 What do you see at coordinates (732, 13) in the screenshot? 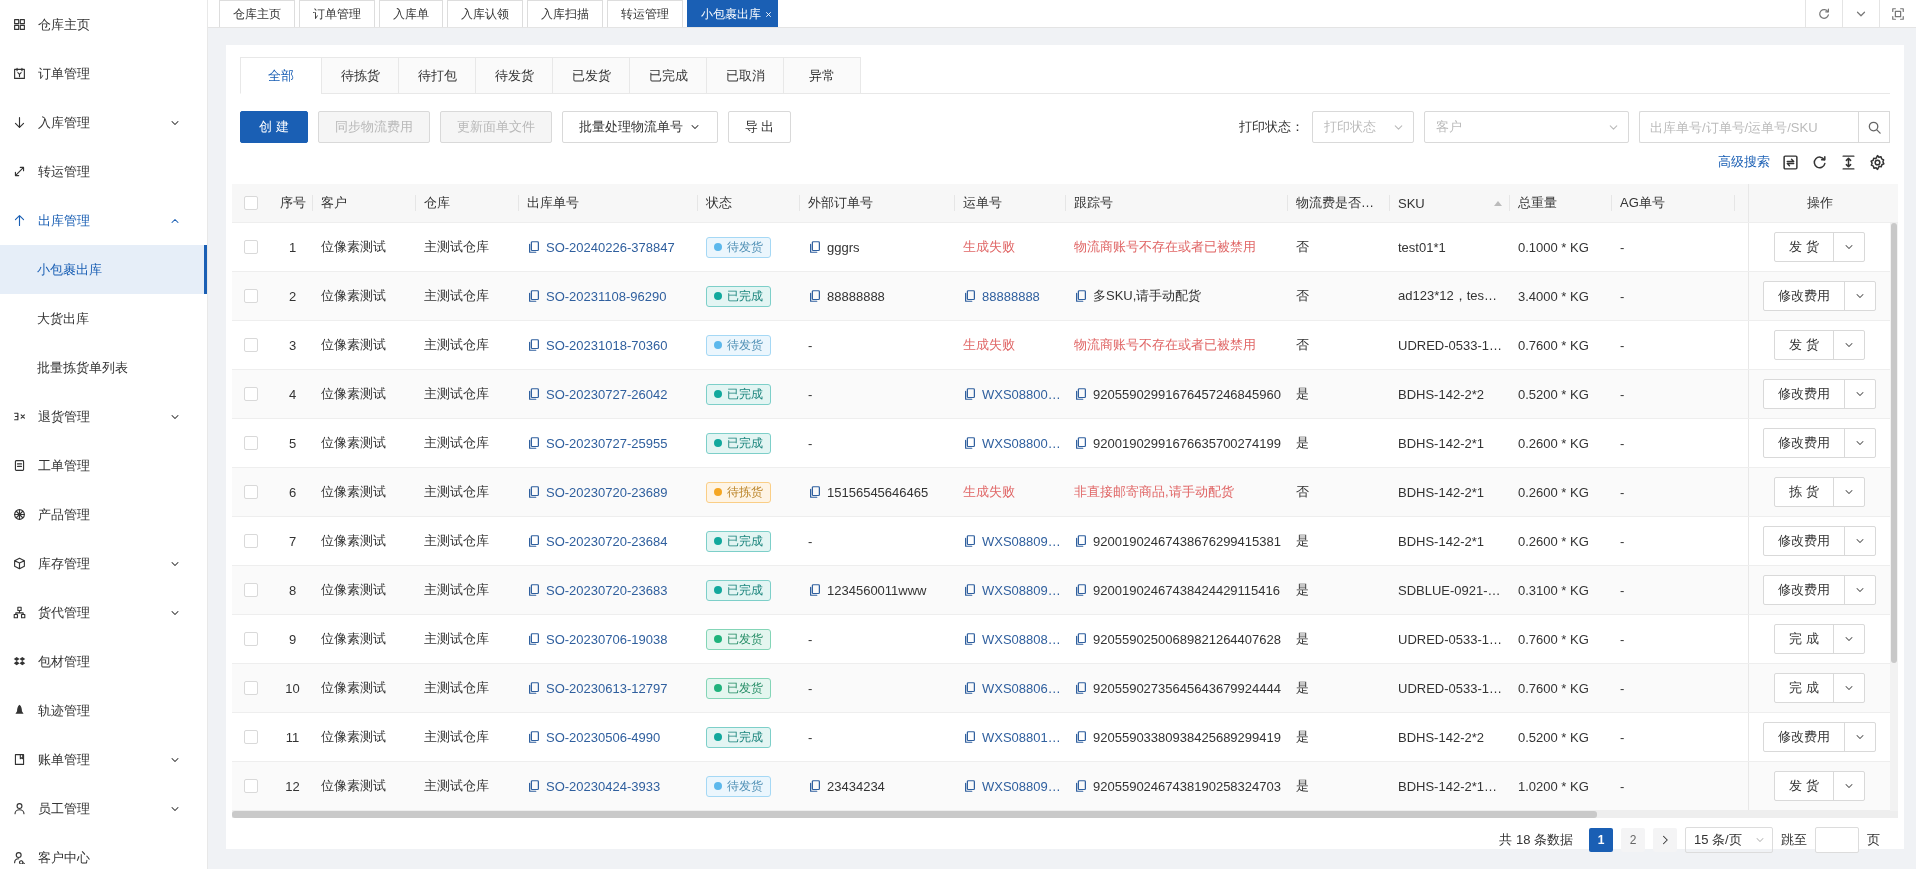
I see `page-tab: 小包裹出库` at bounding box center [732, 13].